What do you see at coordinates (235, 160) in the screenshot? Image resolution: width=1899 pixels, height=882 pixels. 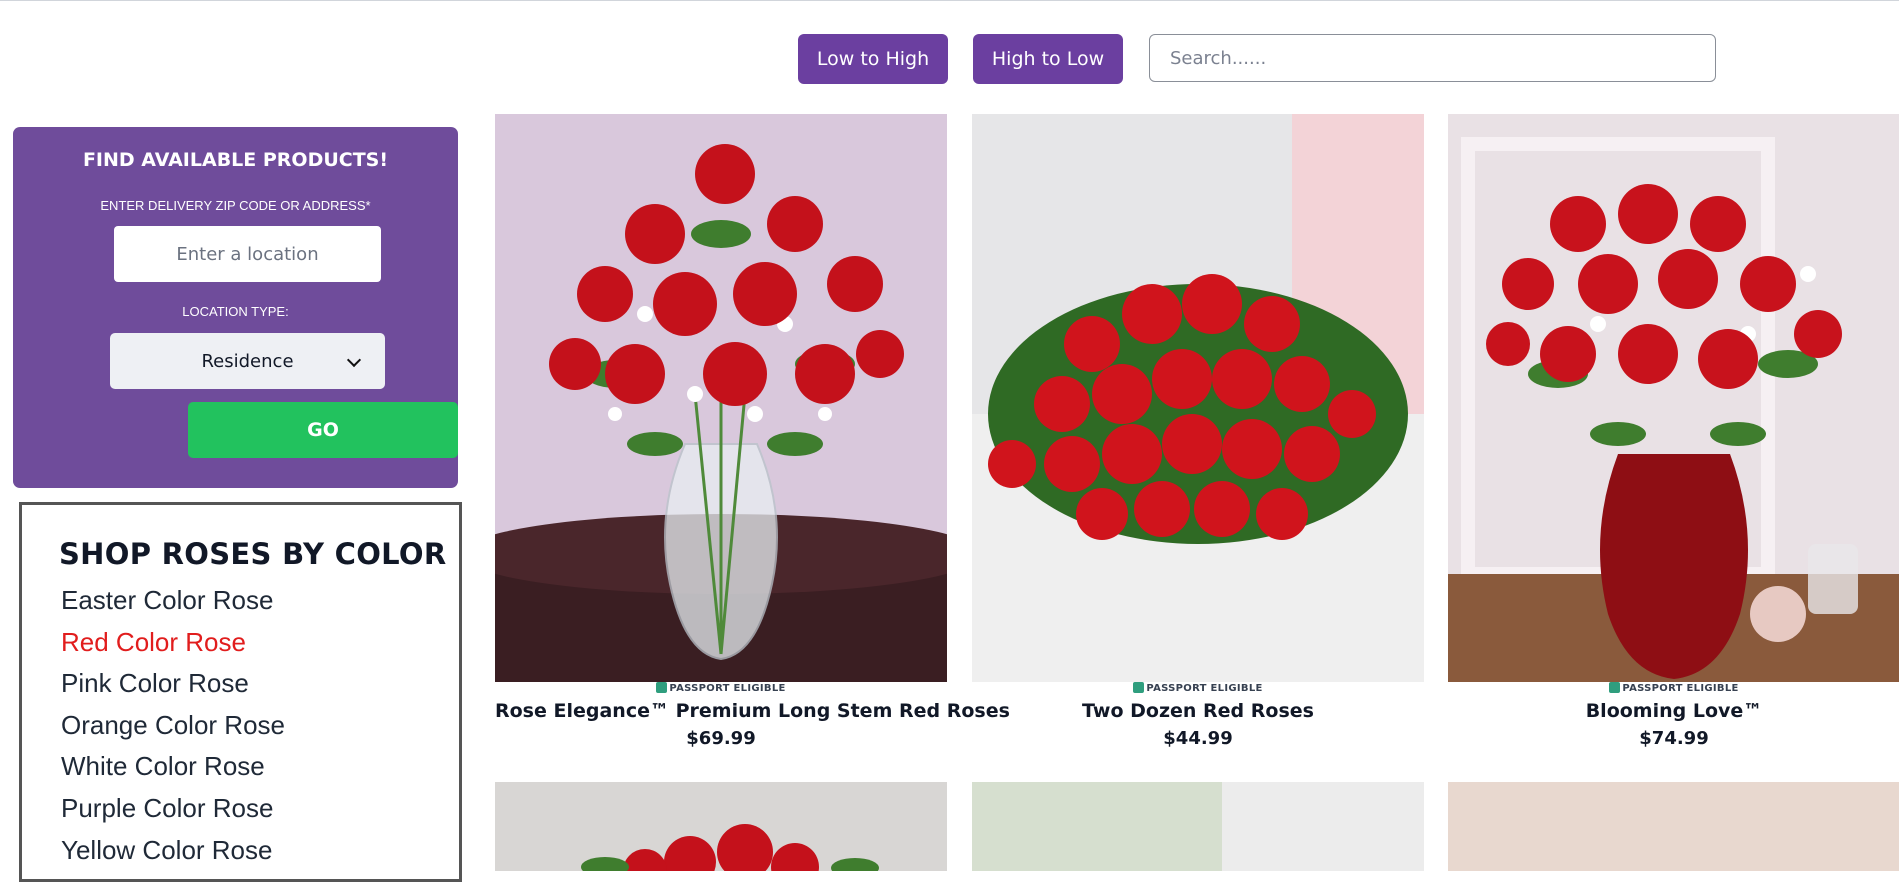 I see `find-products-title: FIND AVAILABLE PRODUCTS!` at bounding box center [235, 160].